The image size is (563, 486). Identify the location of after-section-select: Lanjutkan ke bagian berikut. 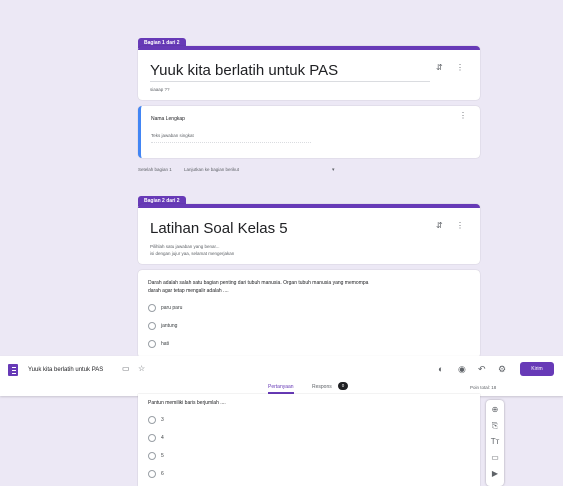
(211, 169).